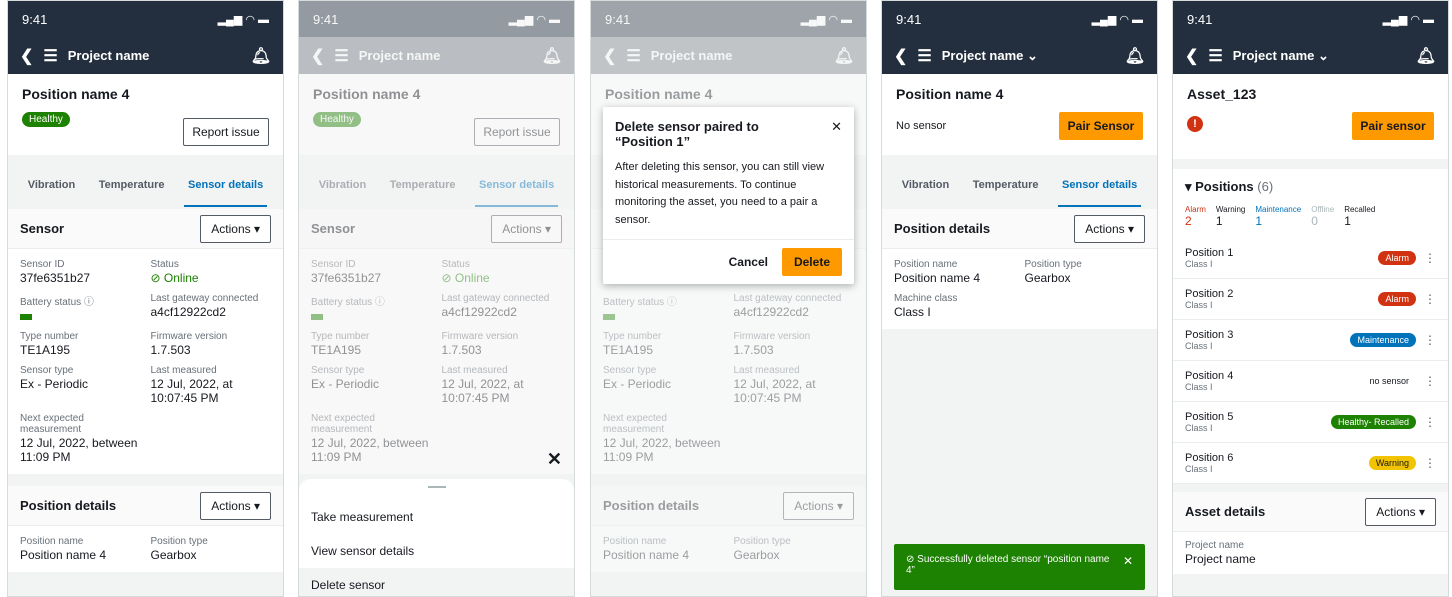 Image resolution: width=1452 pixels, height=597 pixels. What do you see at coordinates (1310, 340) in the screenshot?
I see `list-item: Position 3 Class I Maintenance ⋮` at bounding box center [1310, 340].